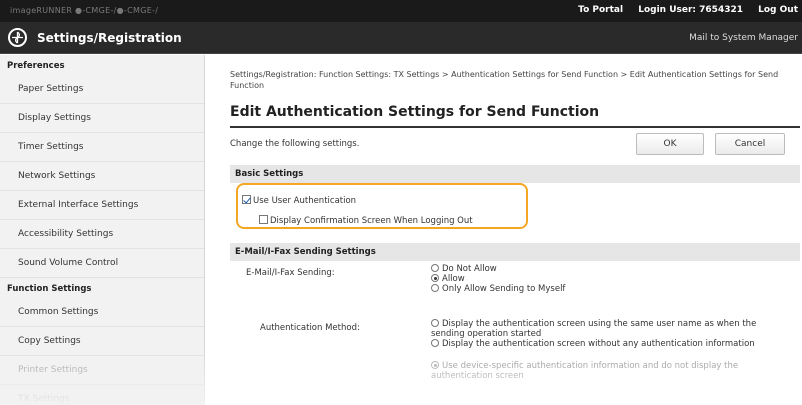 The height and width of the screenshot is (405, 802). What do you see at coordinates (263, 219) in the screenshot?
I see `checkbox-unchecked-icon` at bounding box center [263, 219].